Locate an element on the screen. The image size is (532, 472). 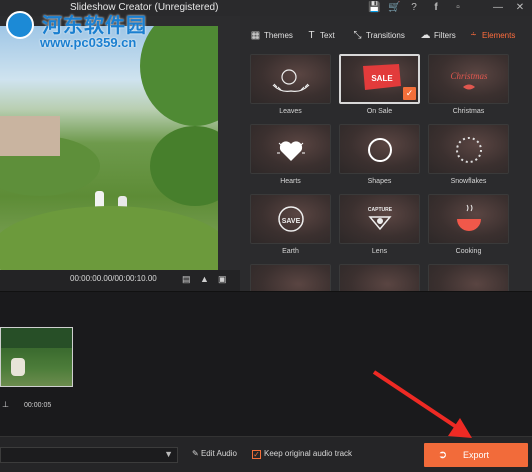
shapes-icon is located at coordinates (380, 150).